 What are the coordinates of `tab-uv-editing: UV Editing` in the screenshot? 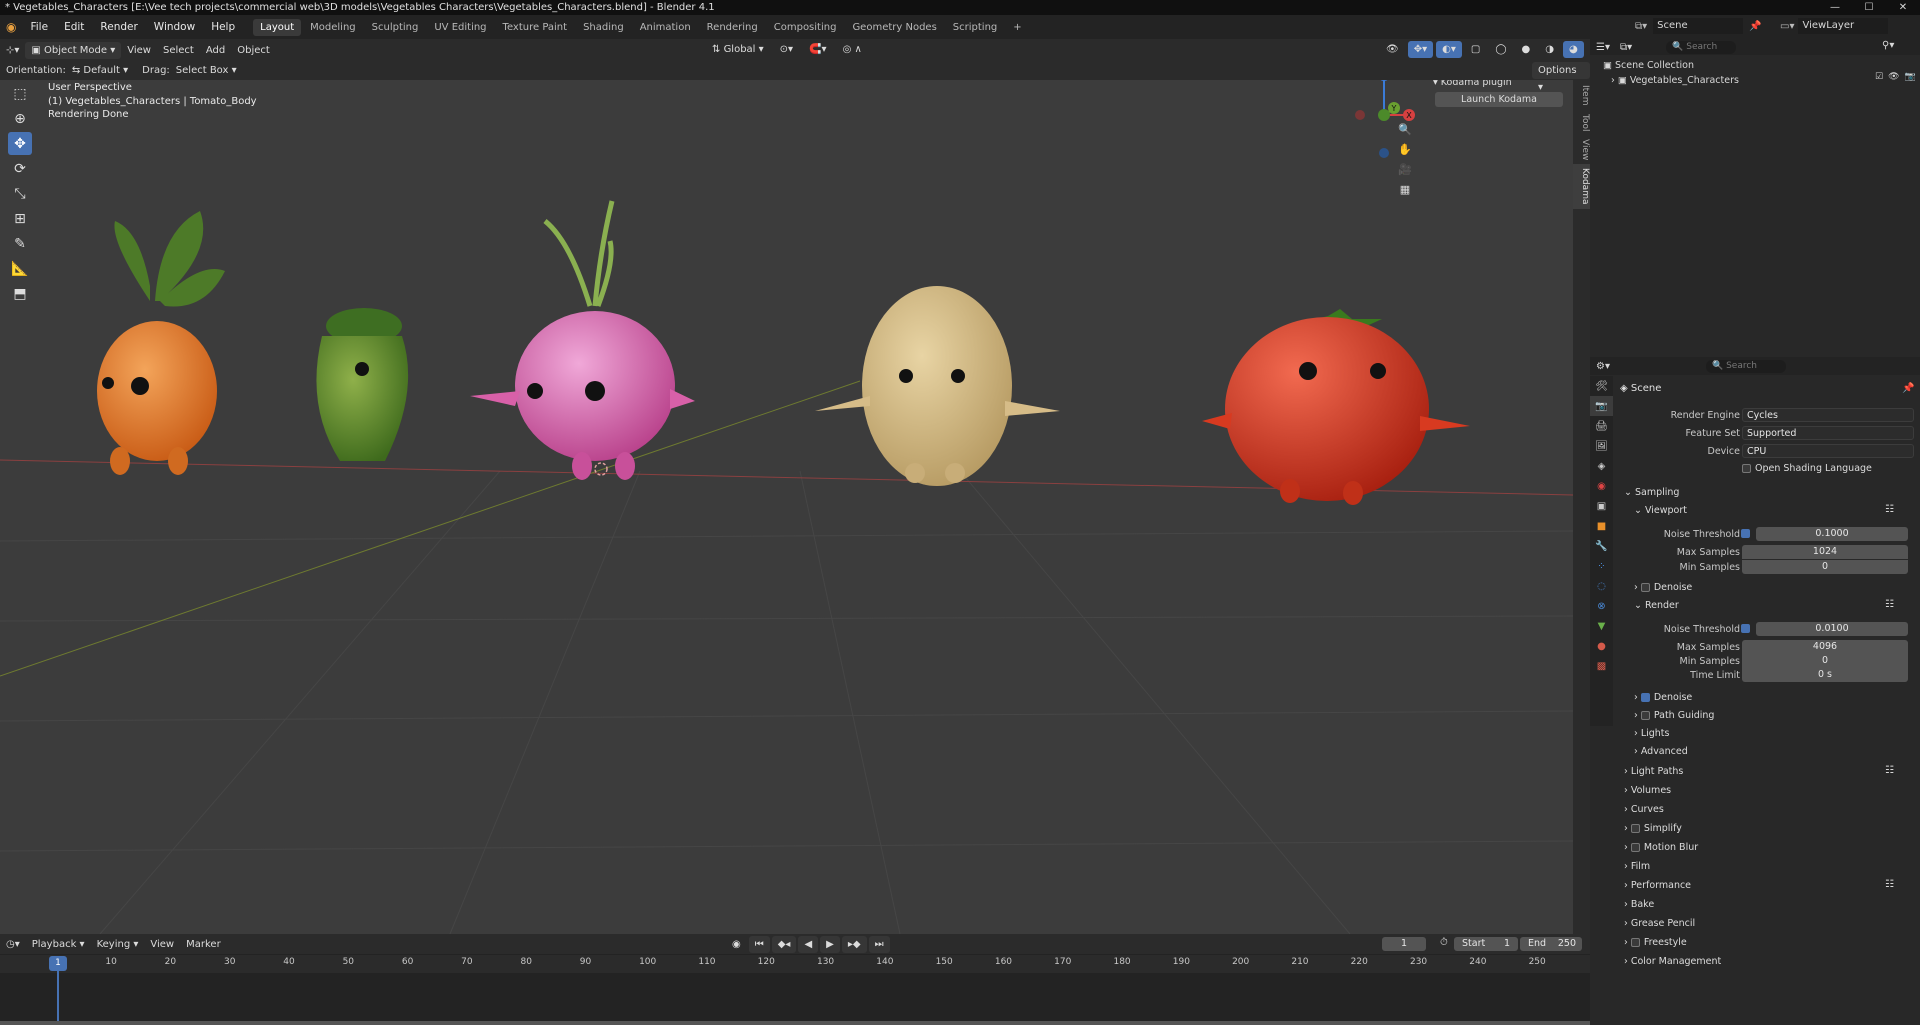 It's located at (460, 27).